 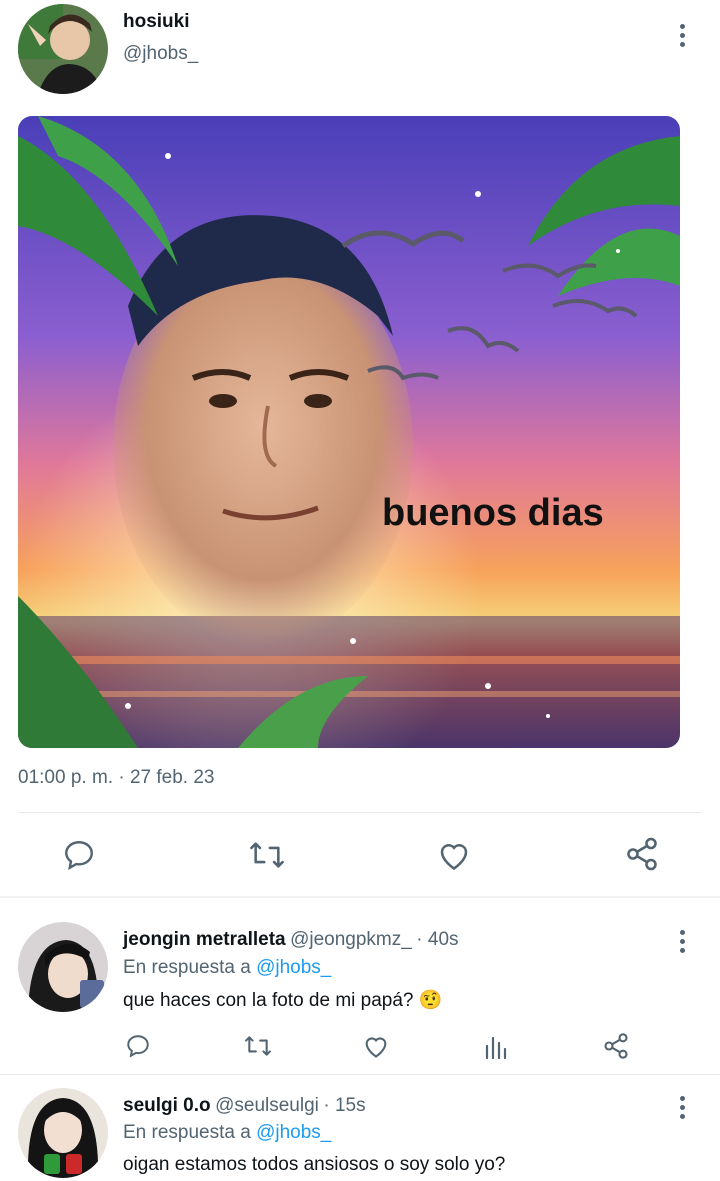 What do you see at coordinates (167, 1105) in the screenshot?
I see `reply-author-name: seulgi 0.o` at bounding box center [167, 1105].